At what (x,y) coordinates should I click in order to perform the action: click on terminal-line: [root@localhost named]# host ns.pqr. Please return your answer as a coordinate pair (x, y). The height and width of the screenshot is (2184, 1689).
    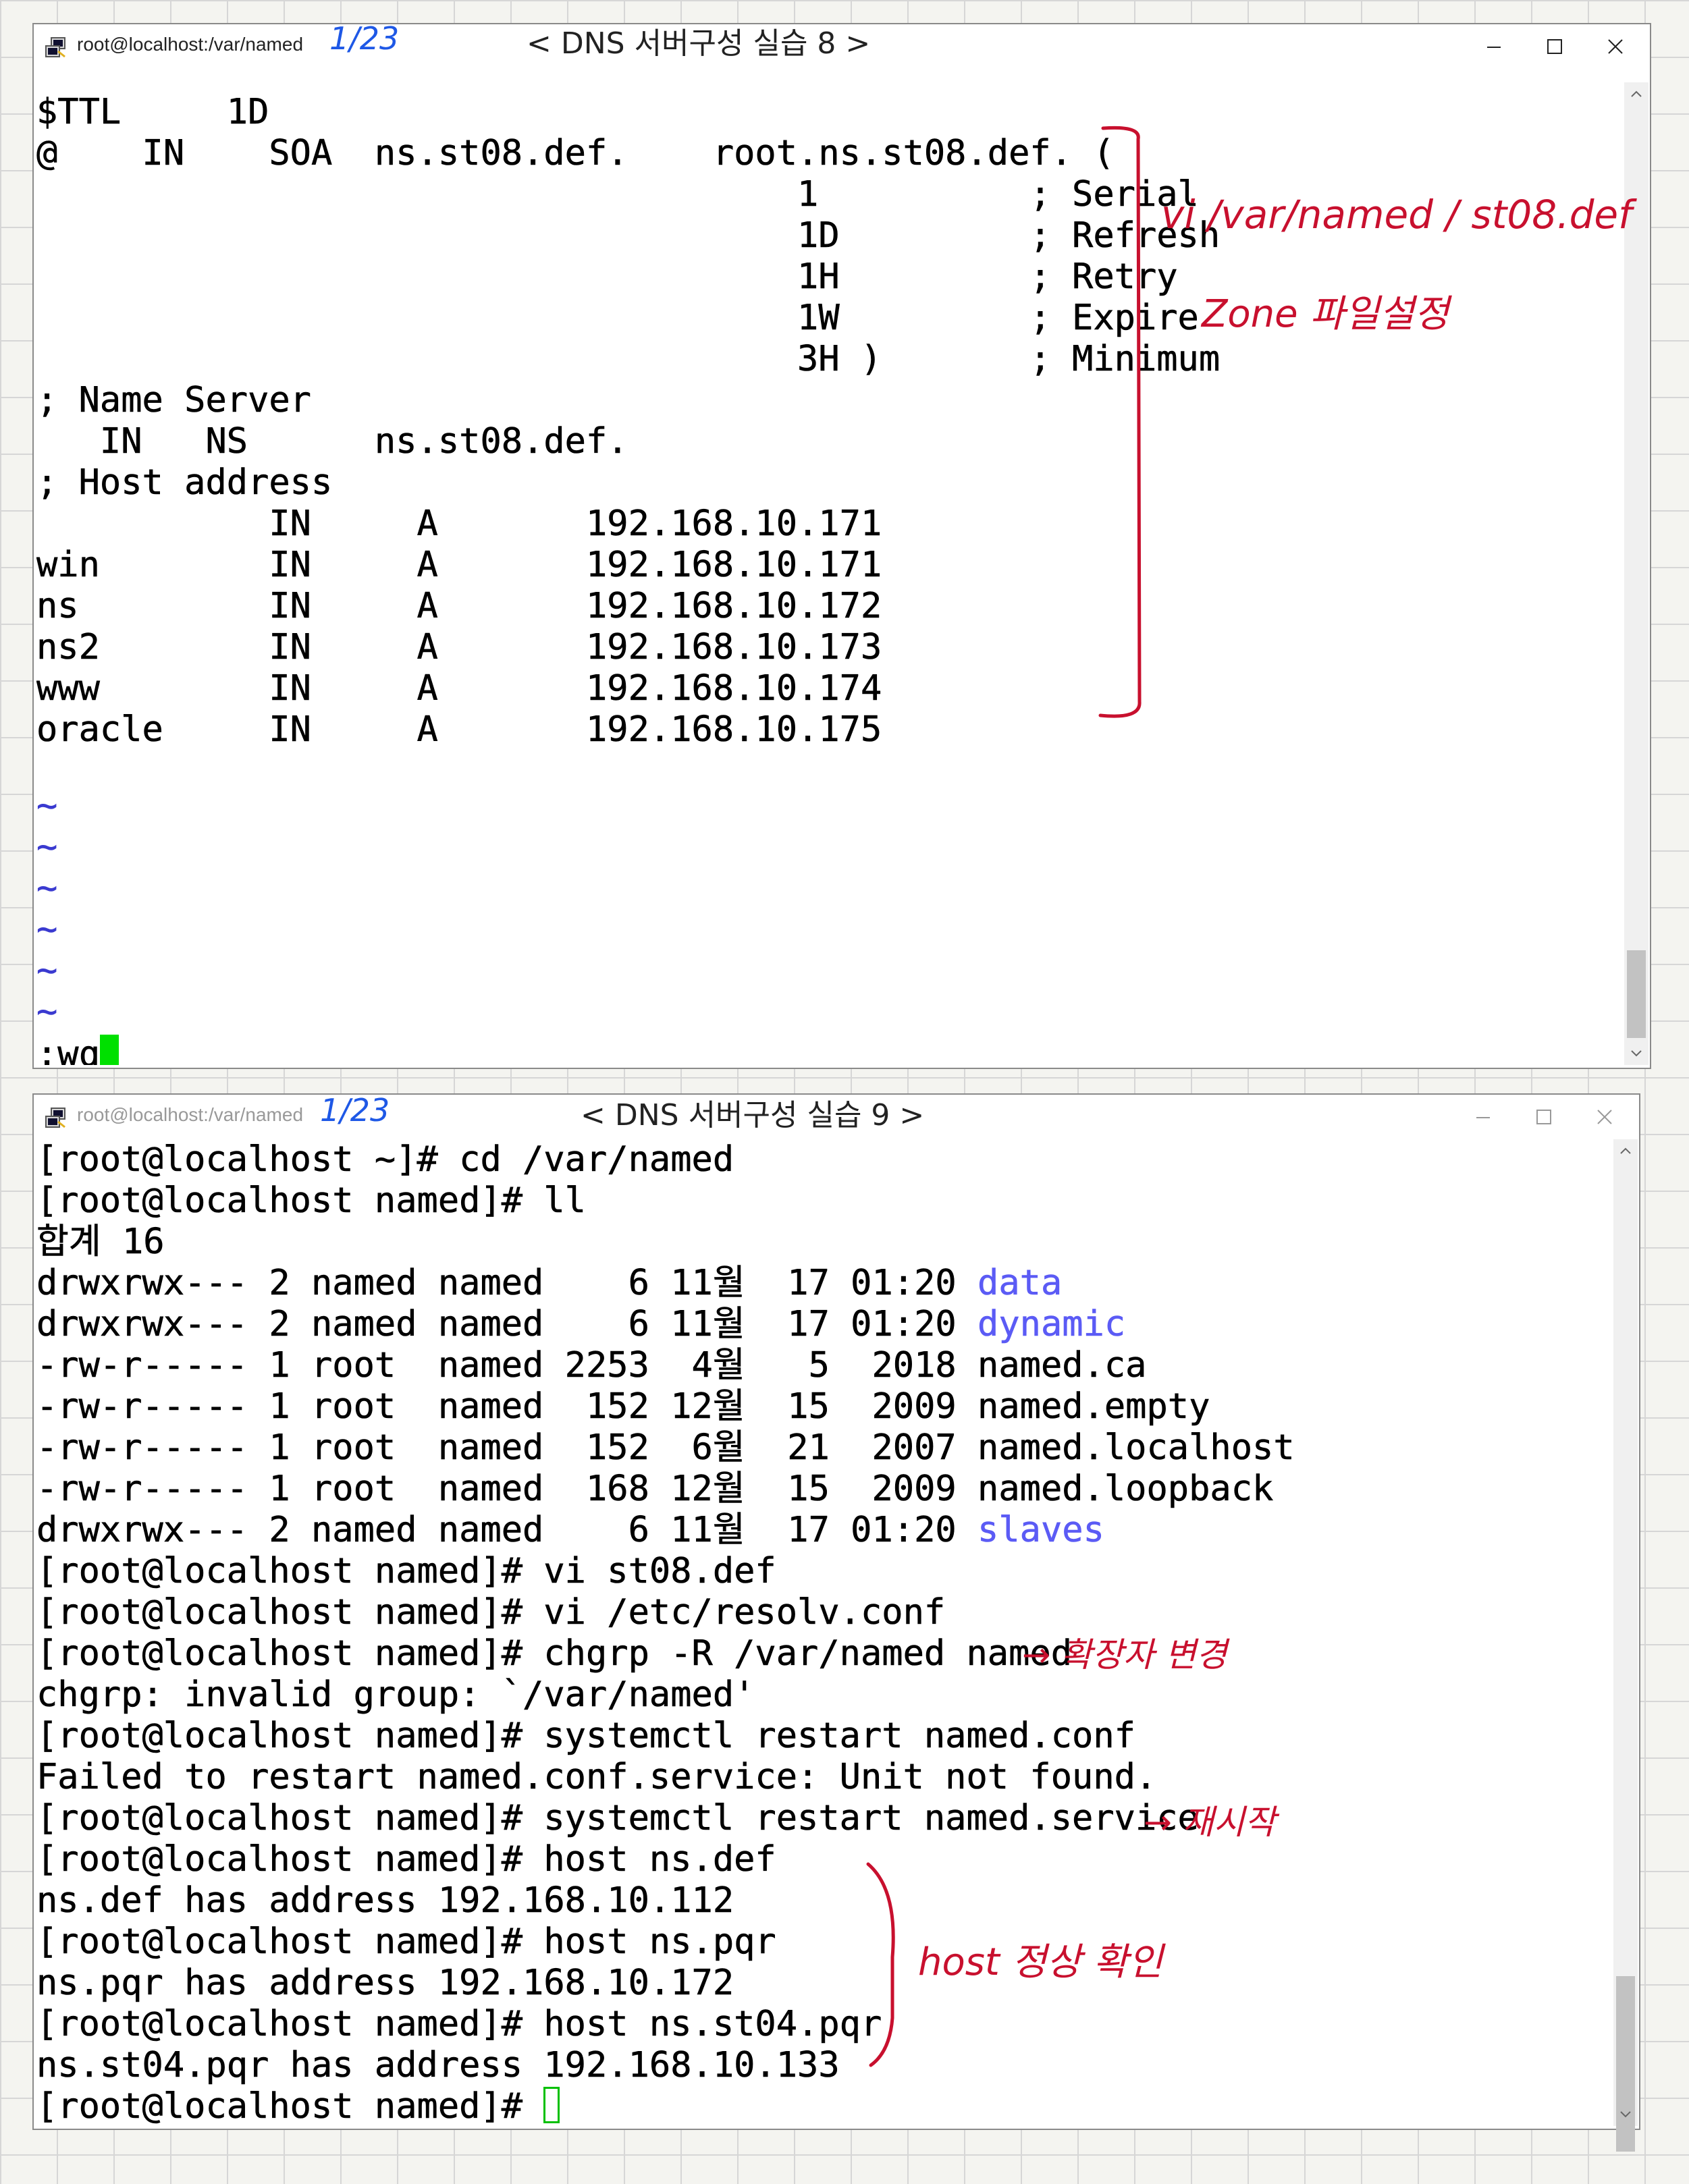
    Looking at the image, I should click on (406, 1942).